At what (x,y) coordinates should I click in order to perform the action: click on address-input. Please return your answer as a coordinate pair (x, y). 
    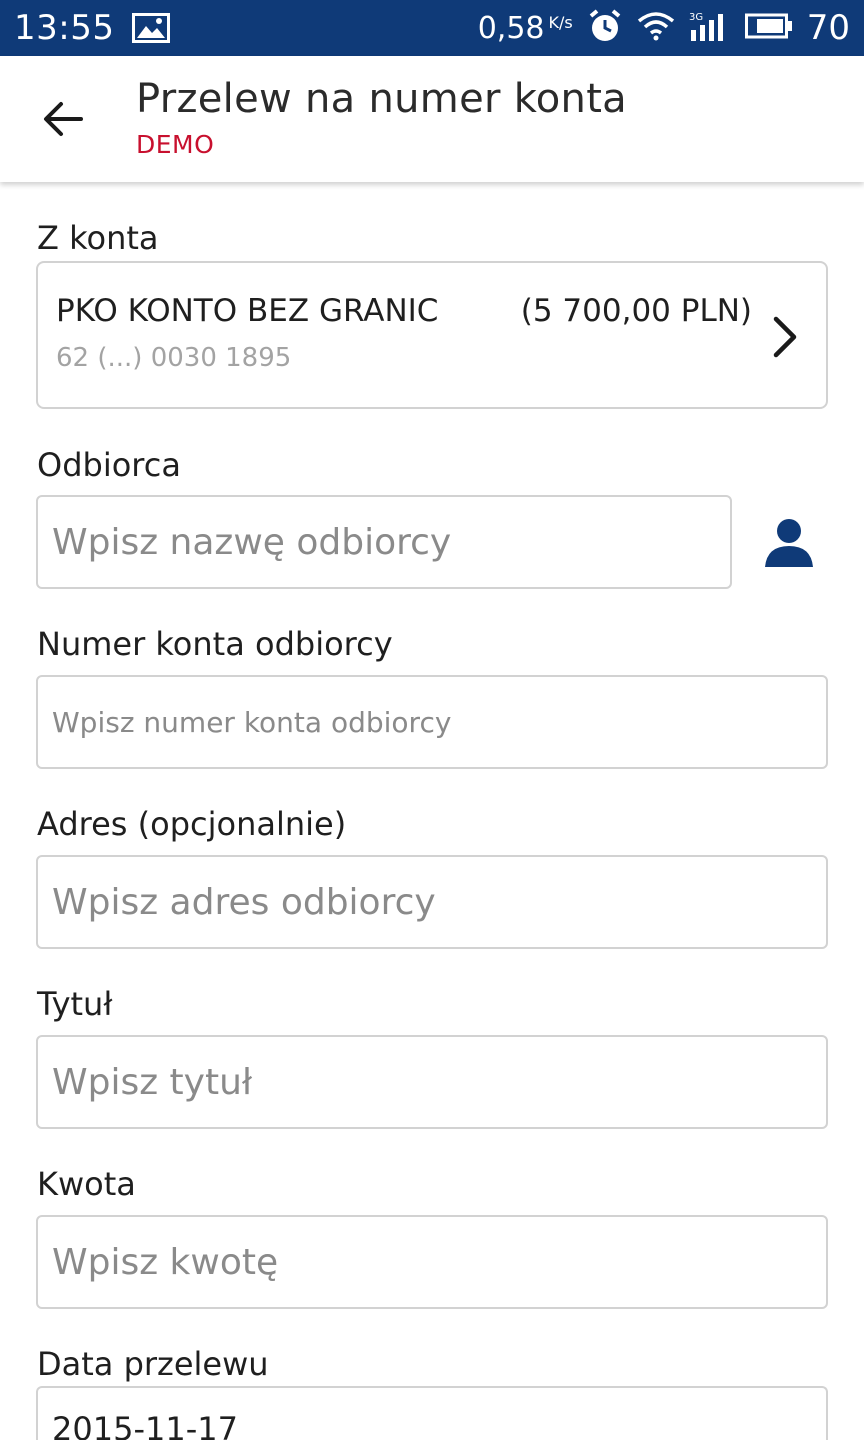
    Looking at the image, I should click on (432, 902).